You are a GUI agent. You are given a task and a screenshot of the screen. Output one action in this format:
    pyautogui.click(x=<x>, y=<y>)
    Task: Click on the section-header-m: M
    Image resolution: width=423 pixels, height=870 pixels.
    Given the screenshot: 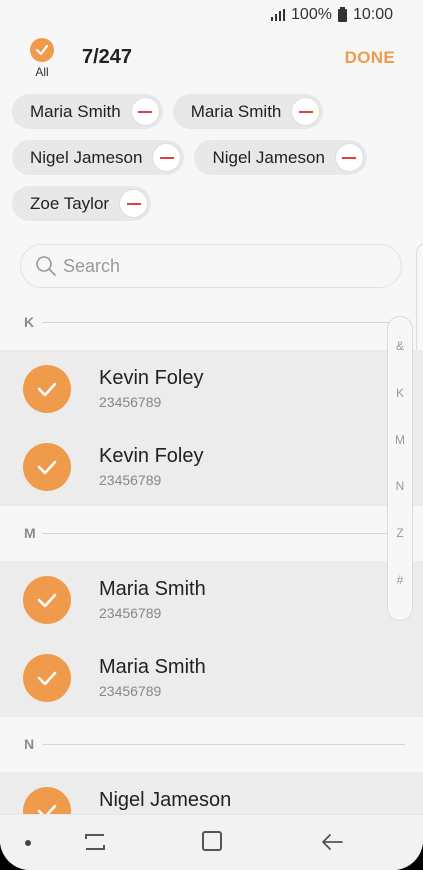 What is the action you would take?
    pyautogui.click(x=211, y=533)
    